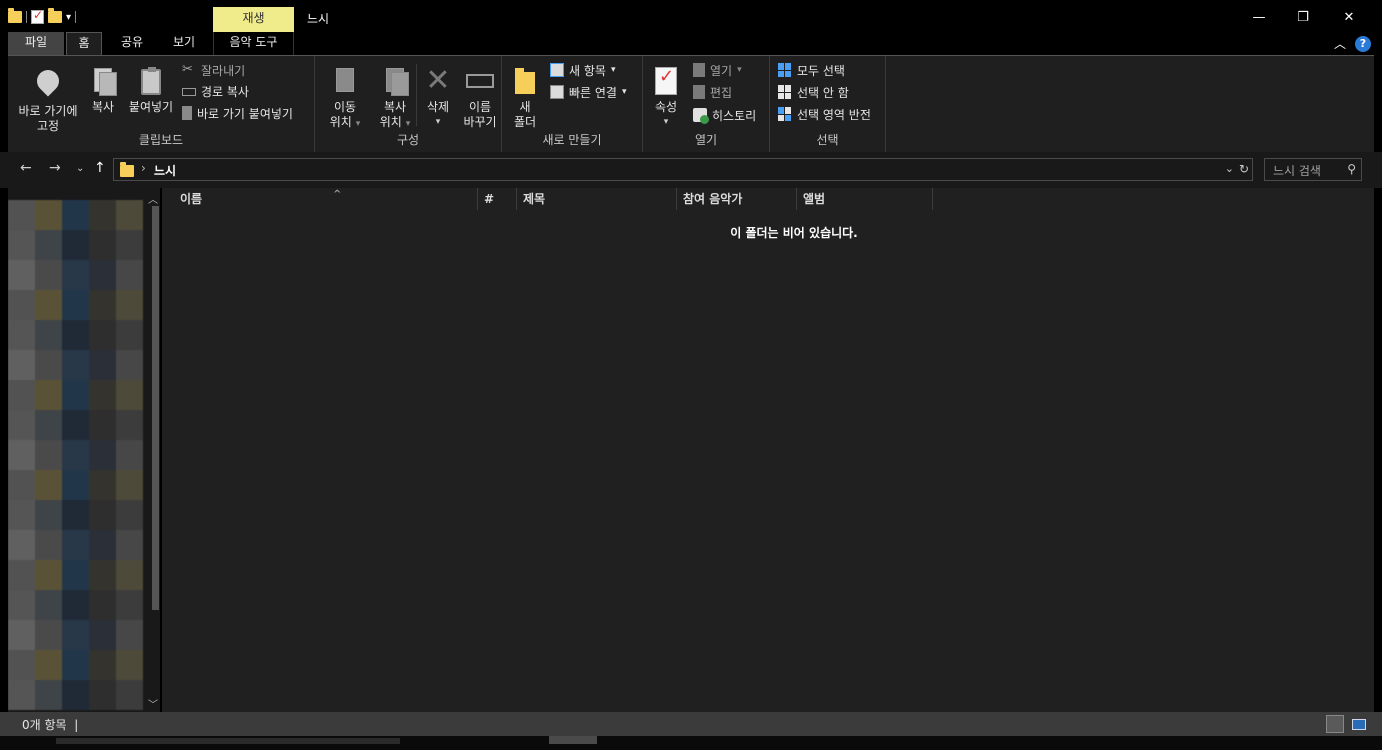  Describe the element at coordinates (345, 99) in the screenshot. I see `move-to-button: 이동 위치 ▾` at that location.